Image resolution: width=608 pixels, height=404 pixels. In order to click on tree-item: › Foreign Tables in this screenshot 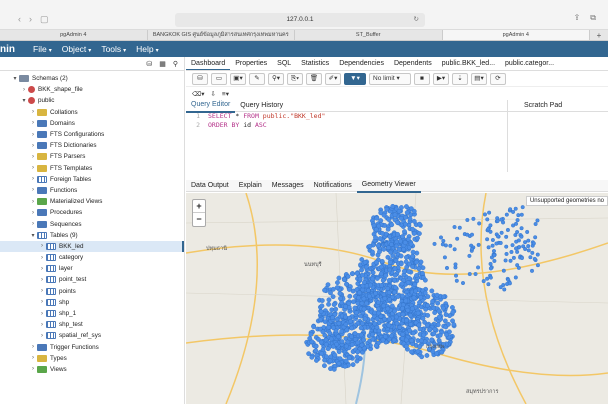, I will do `click(92, 179)`.